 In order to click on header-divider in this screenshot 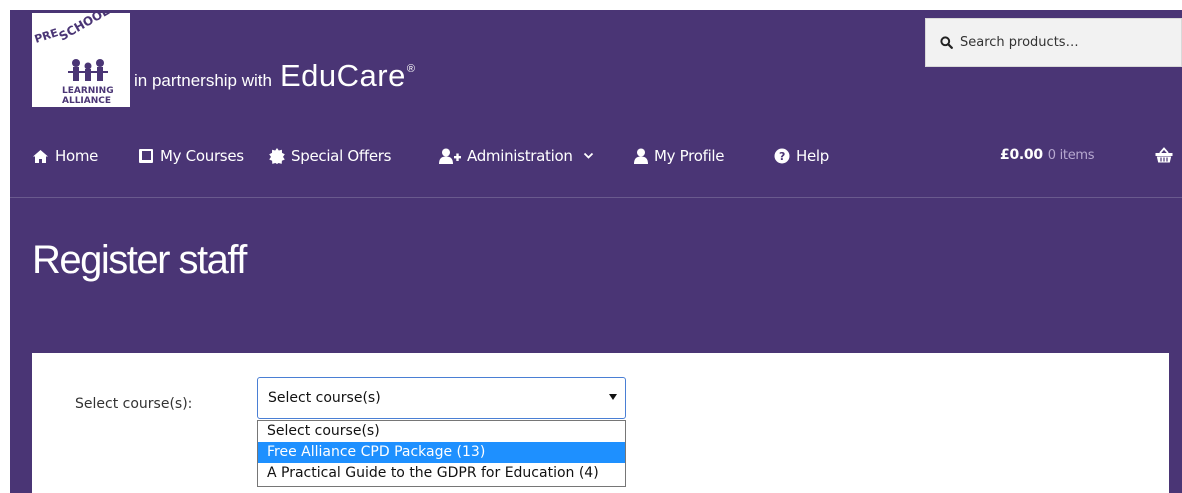, I will do `click(596, 197)`.